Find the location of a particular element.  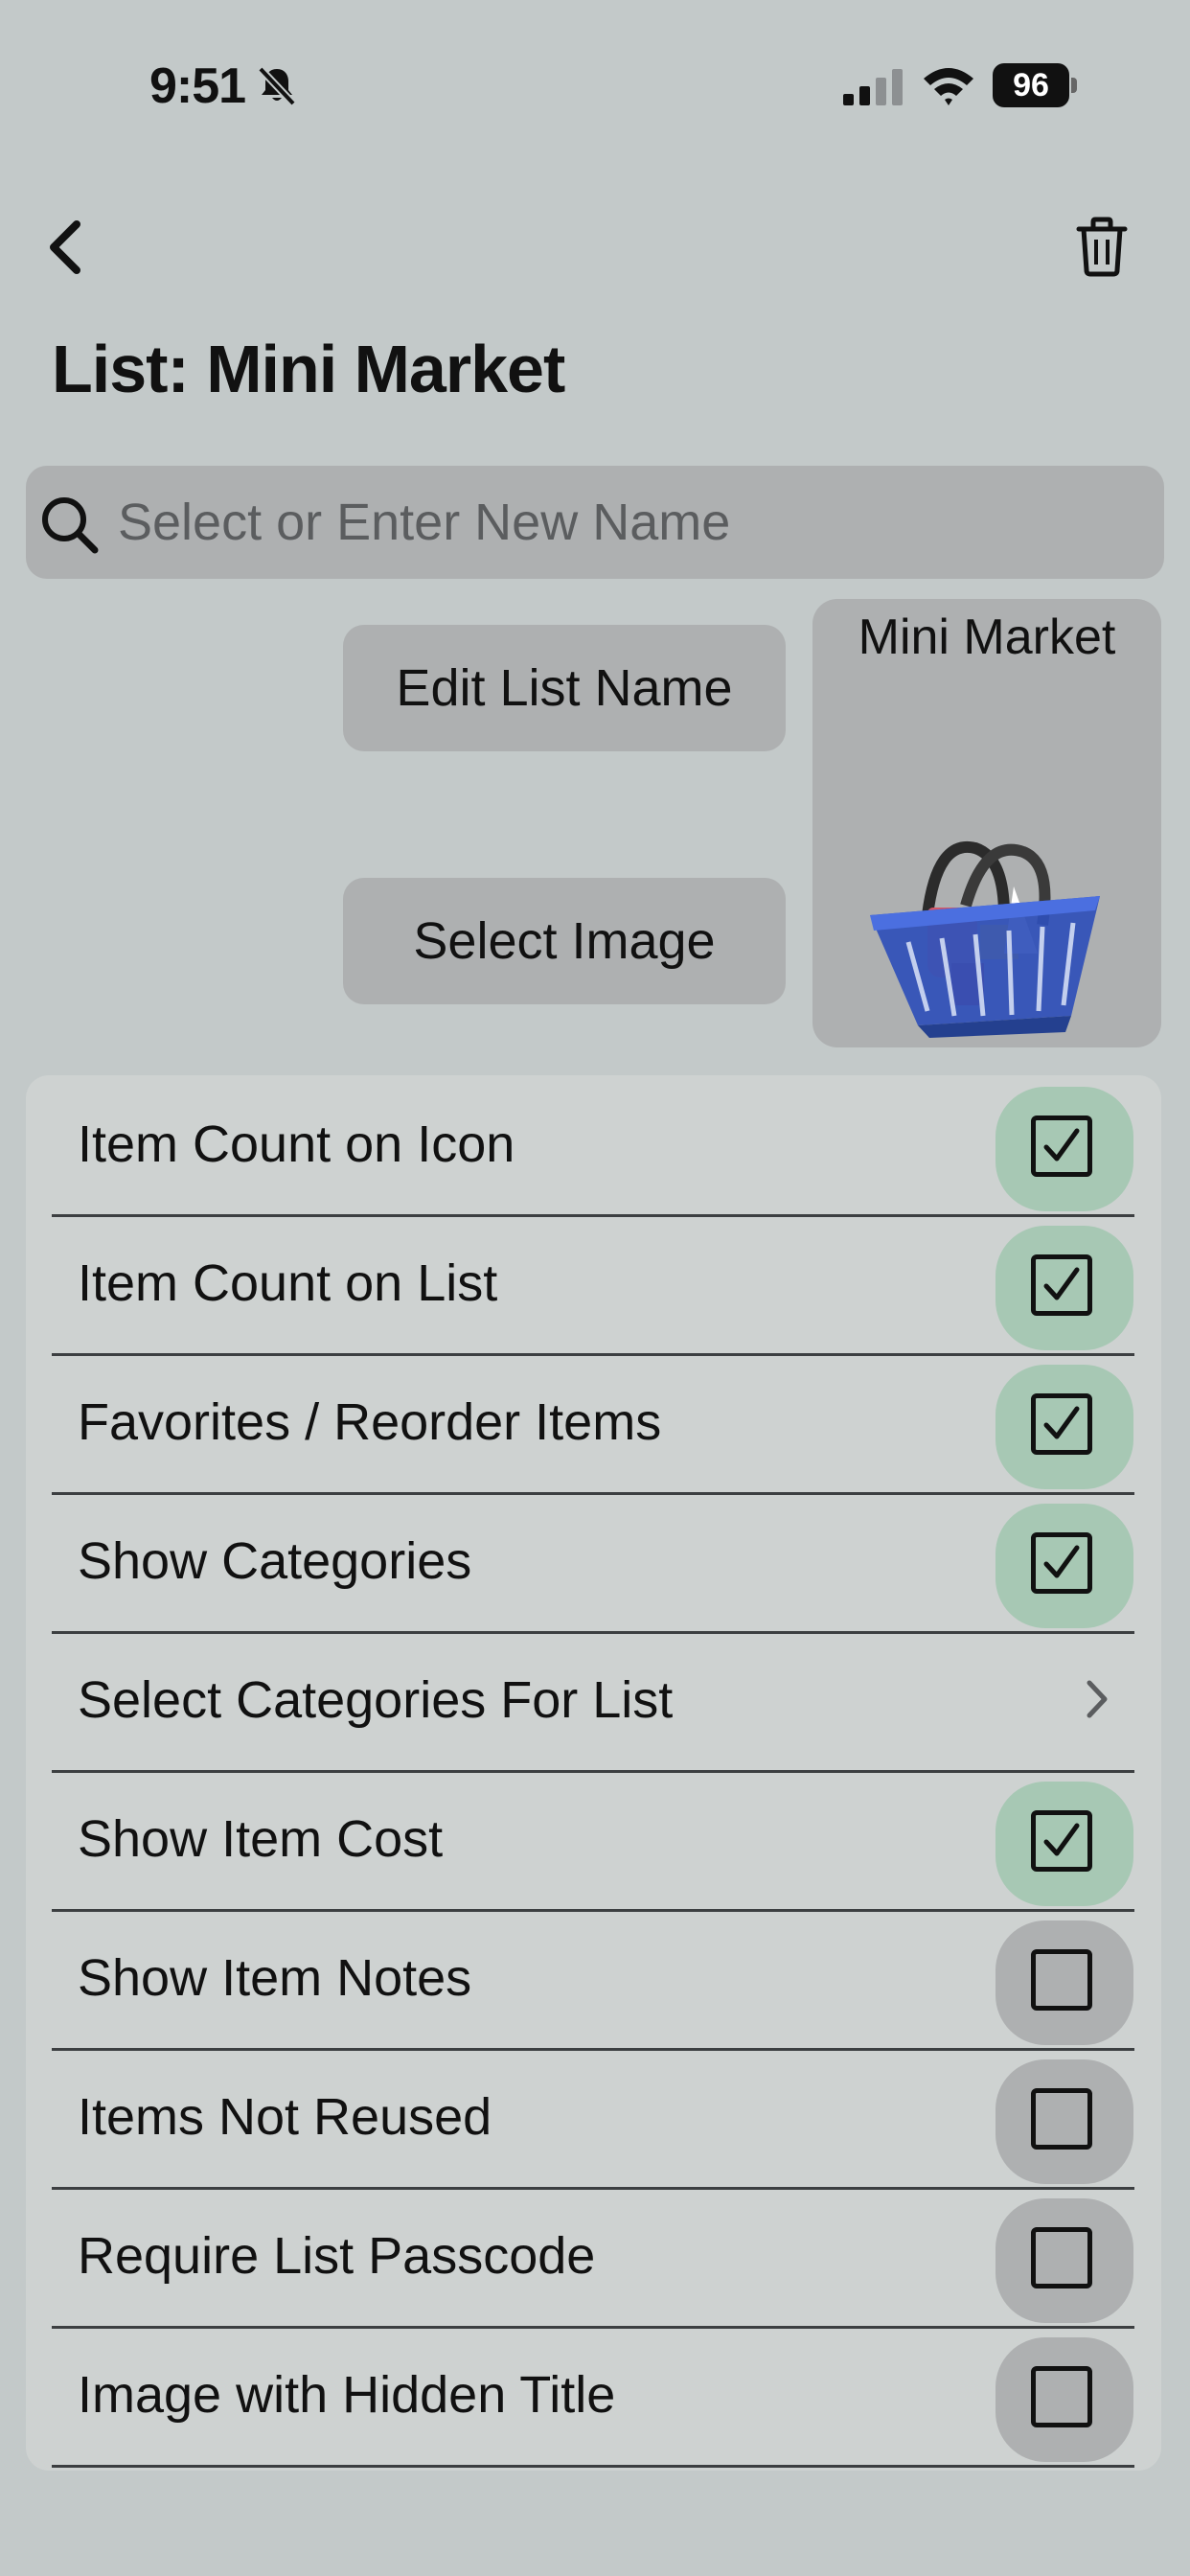

page-title: List: Mini Market is located at coordinates (309, 369).